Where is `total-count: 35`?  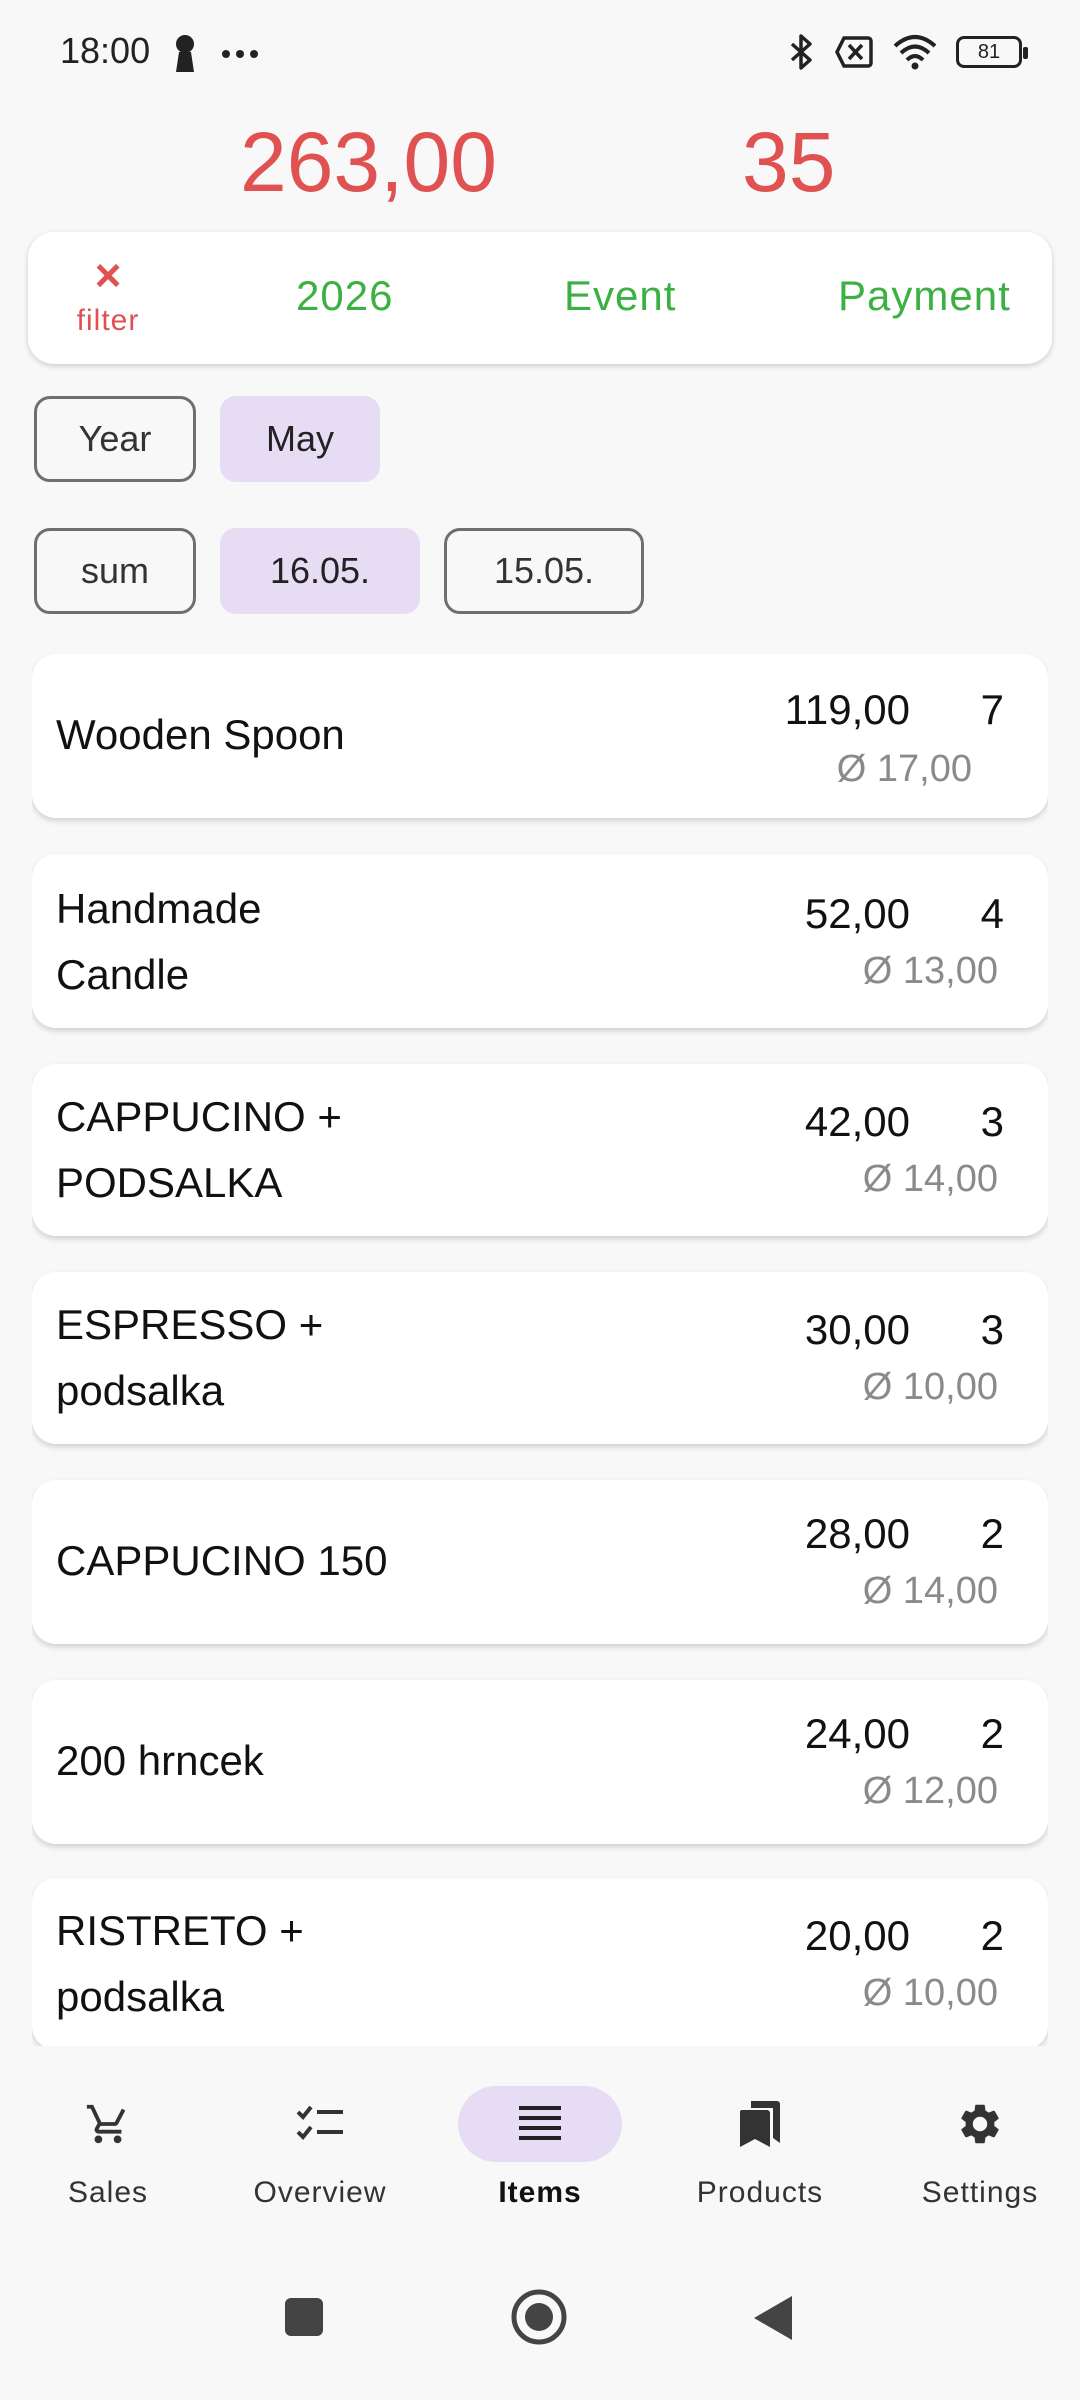
total-count: 35 is located at coordinates (789, 162).